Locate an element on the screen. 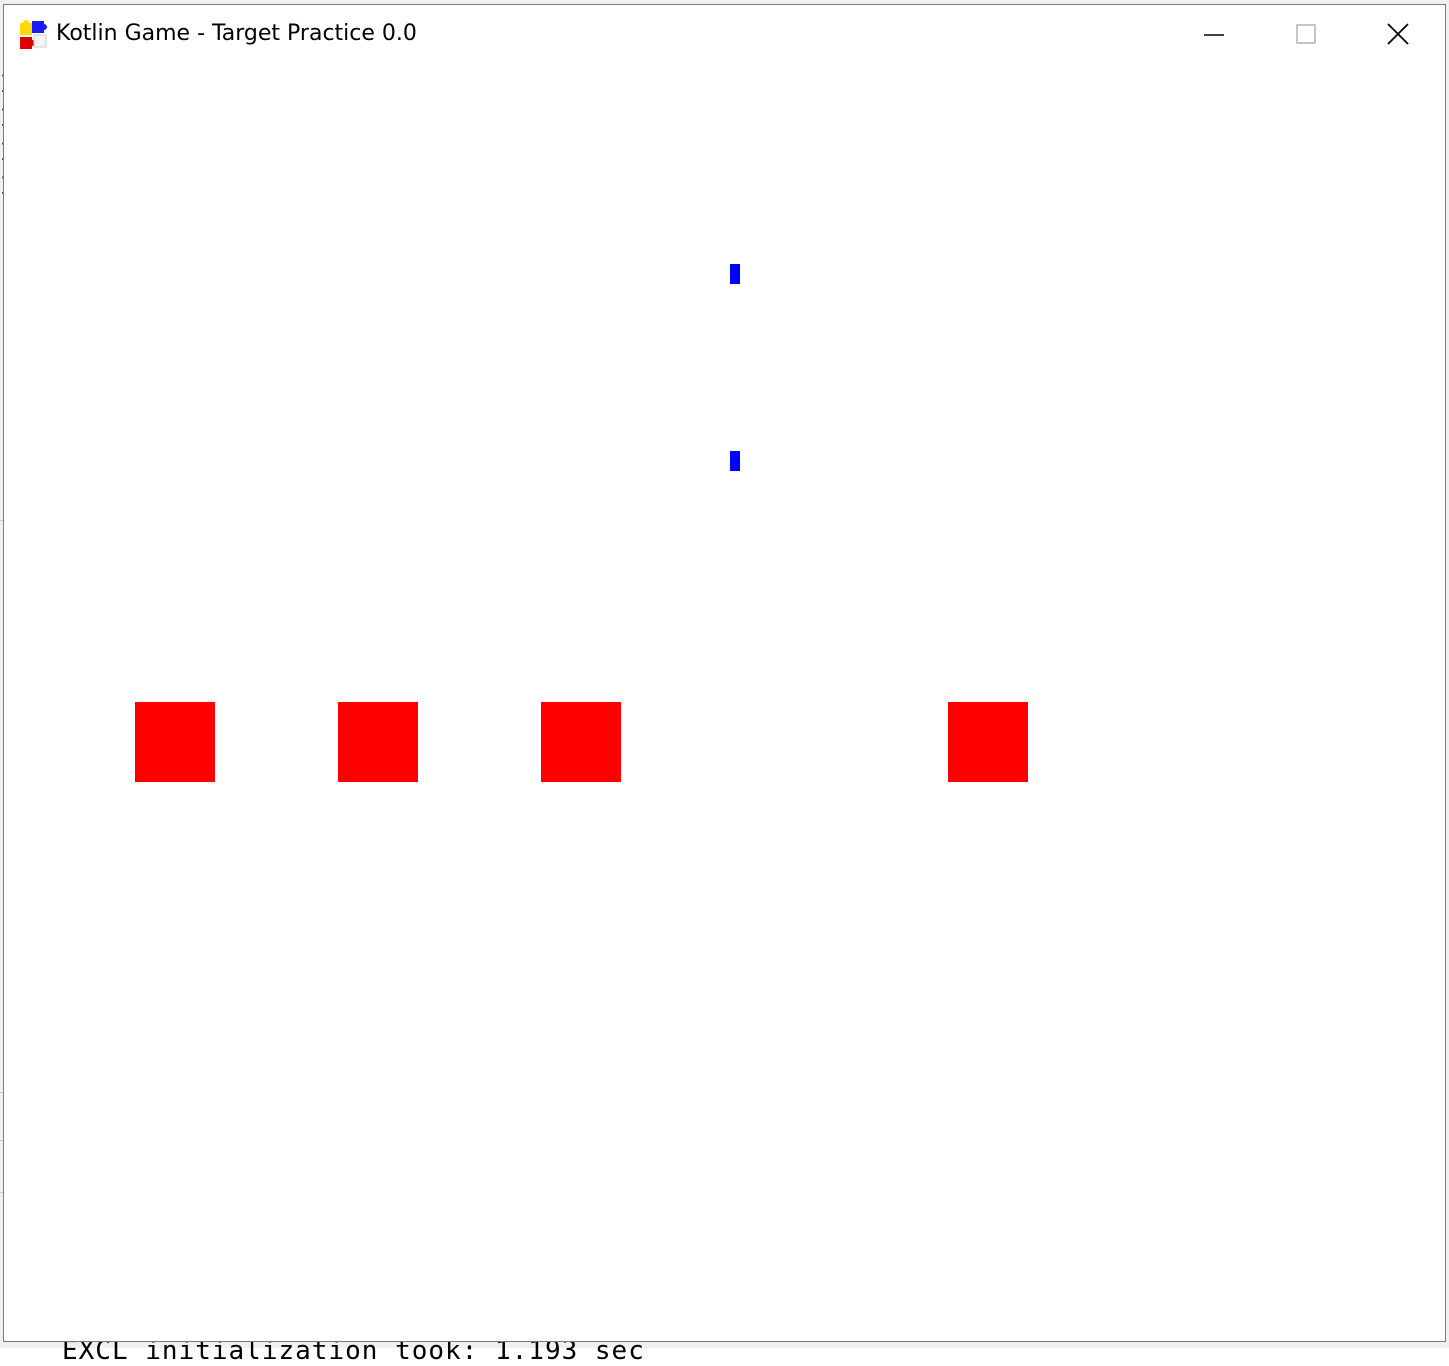 This screenshot has height=1366, width=1449. close-icon is located at coordinates (1398, 34).